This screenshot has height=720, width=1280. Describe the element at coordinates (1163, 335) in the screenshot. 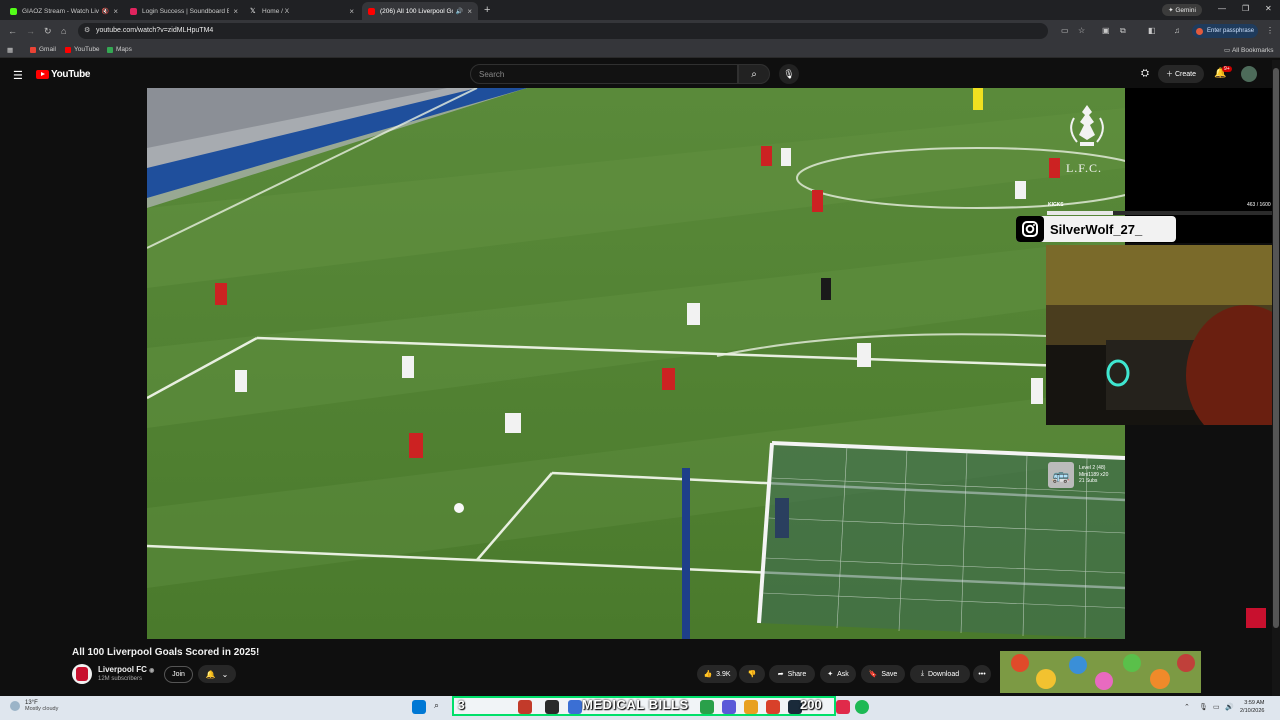

I see `webcam-feed` at that location.